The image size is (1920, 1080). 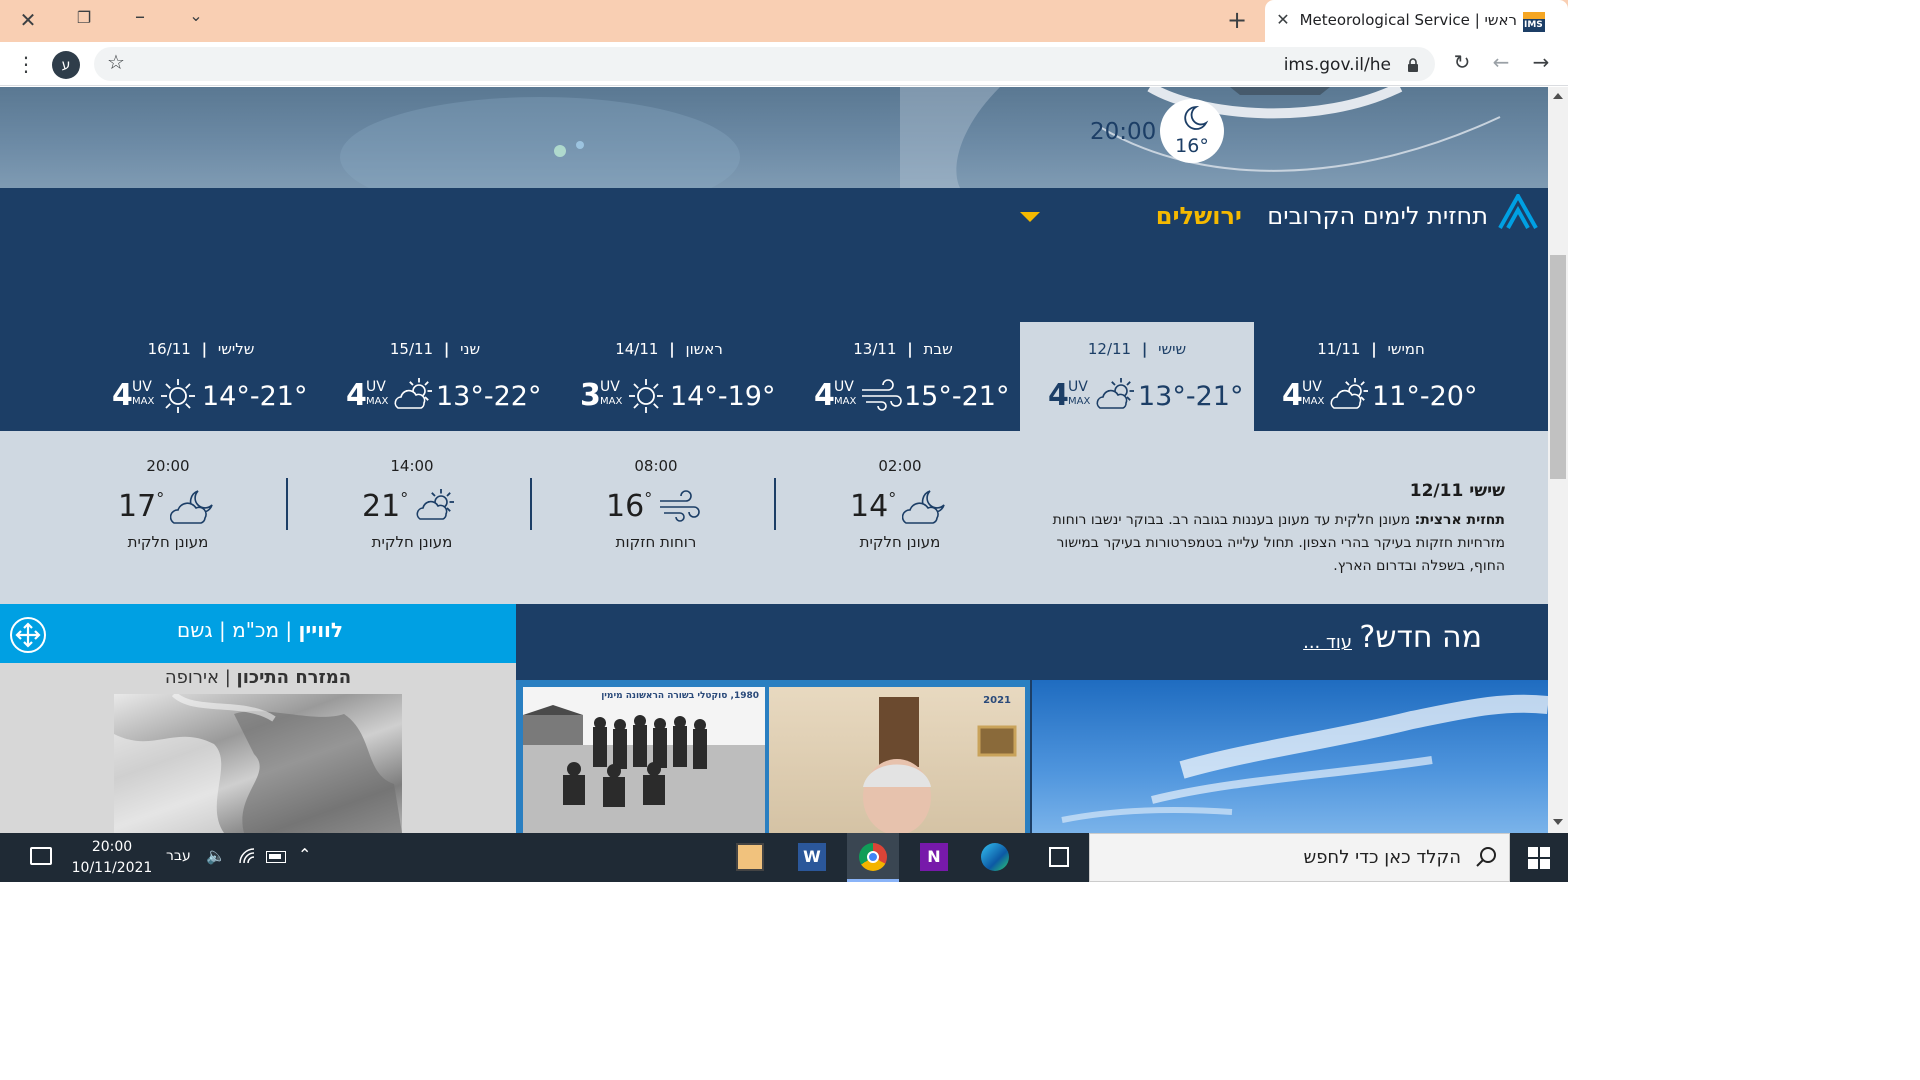 What do you see at coordinates (669, 398) in the screenshot?
I see `day-summary: 3 UV MAX 14°-19°` at bounding box center [669, 398].